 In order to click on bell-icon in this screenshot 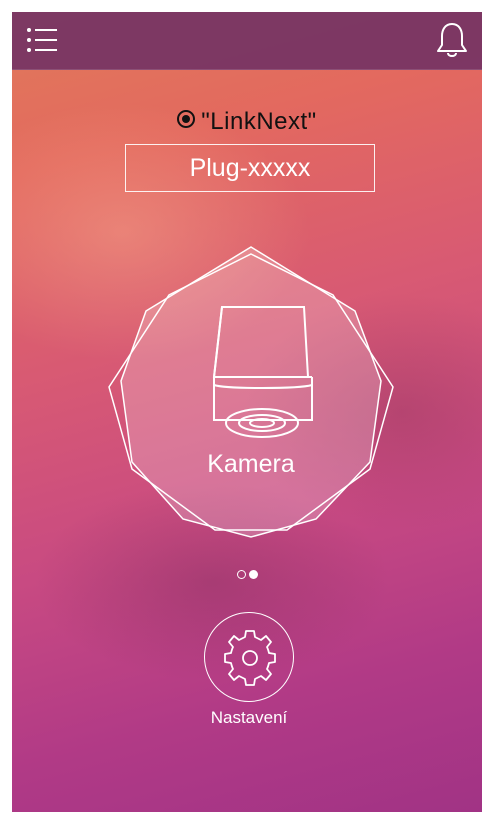, I will do `click(452, 40)`.